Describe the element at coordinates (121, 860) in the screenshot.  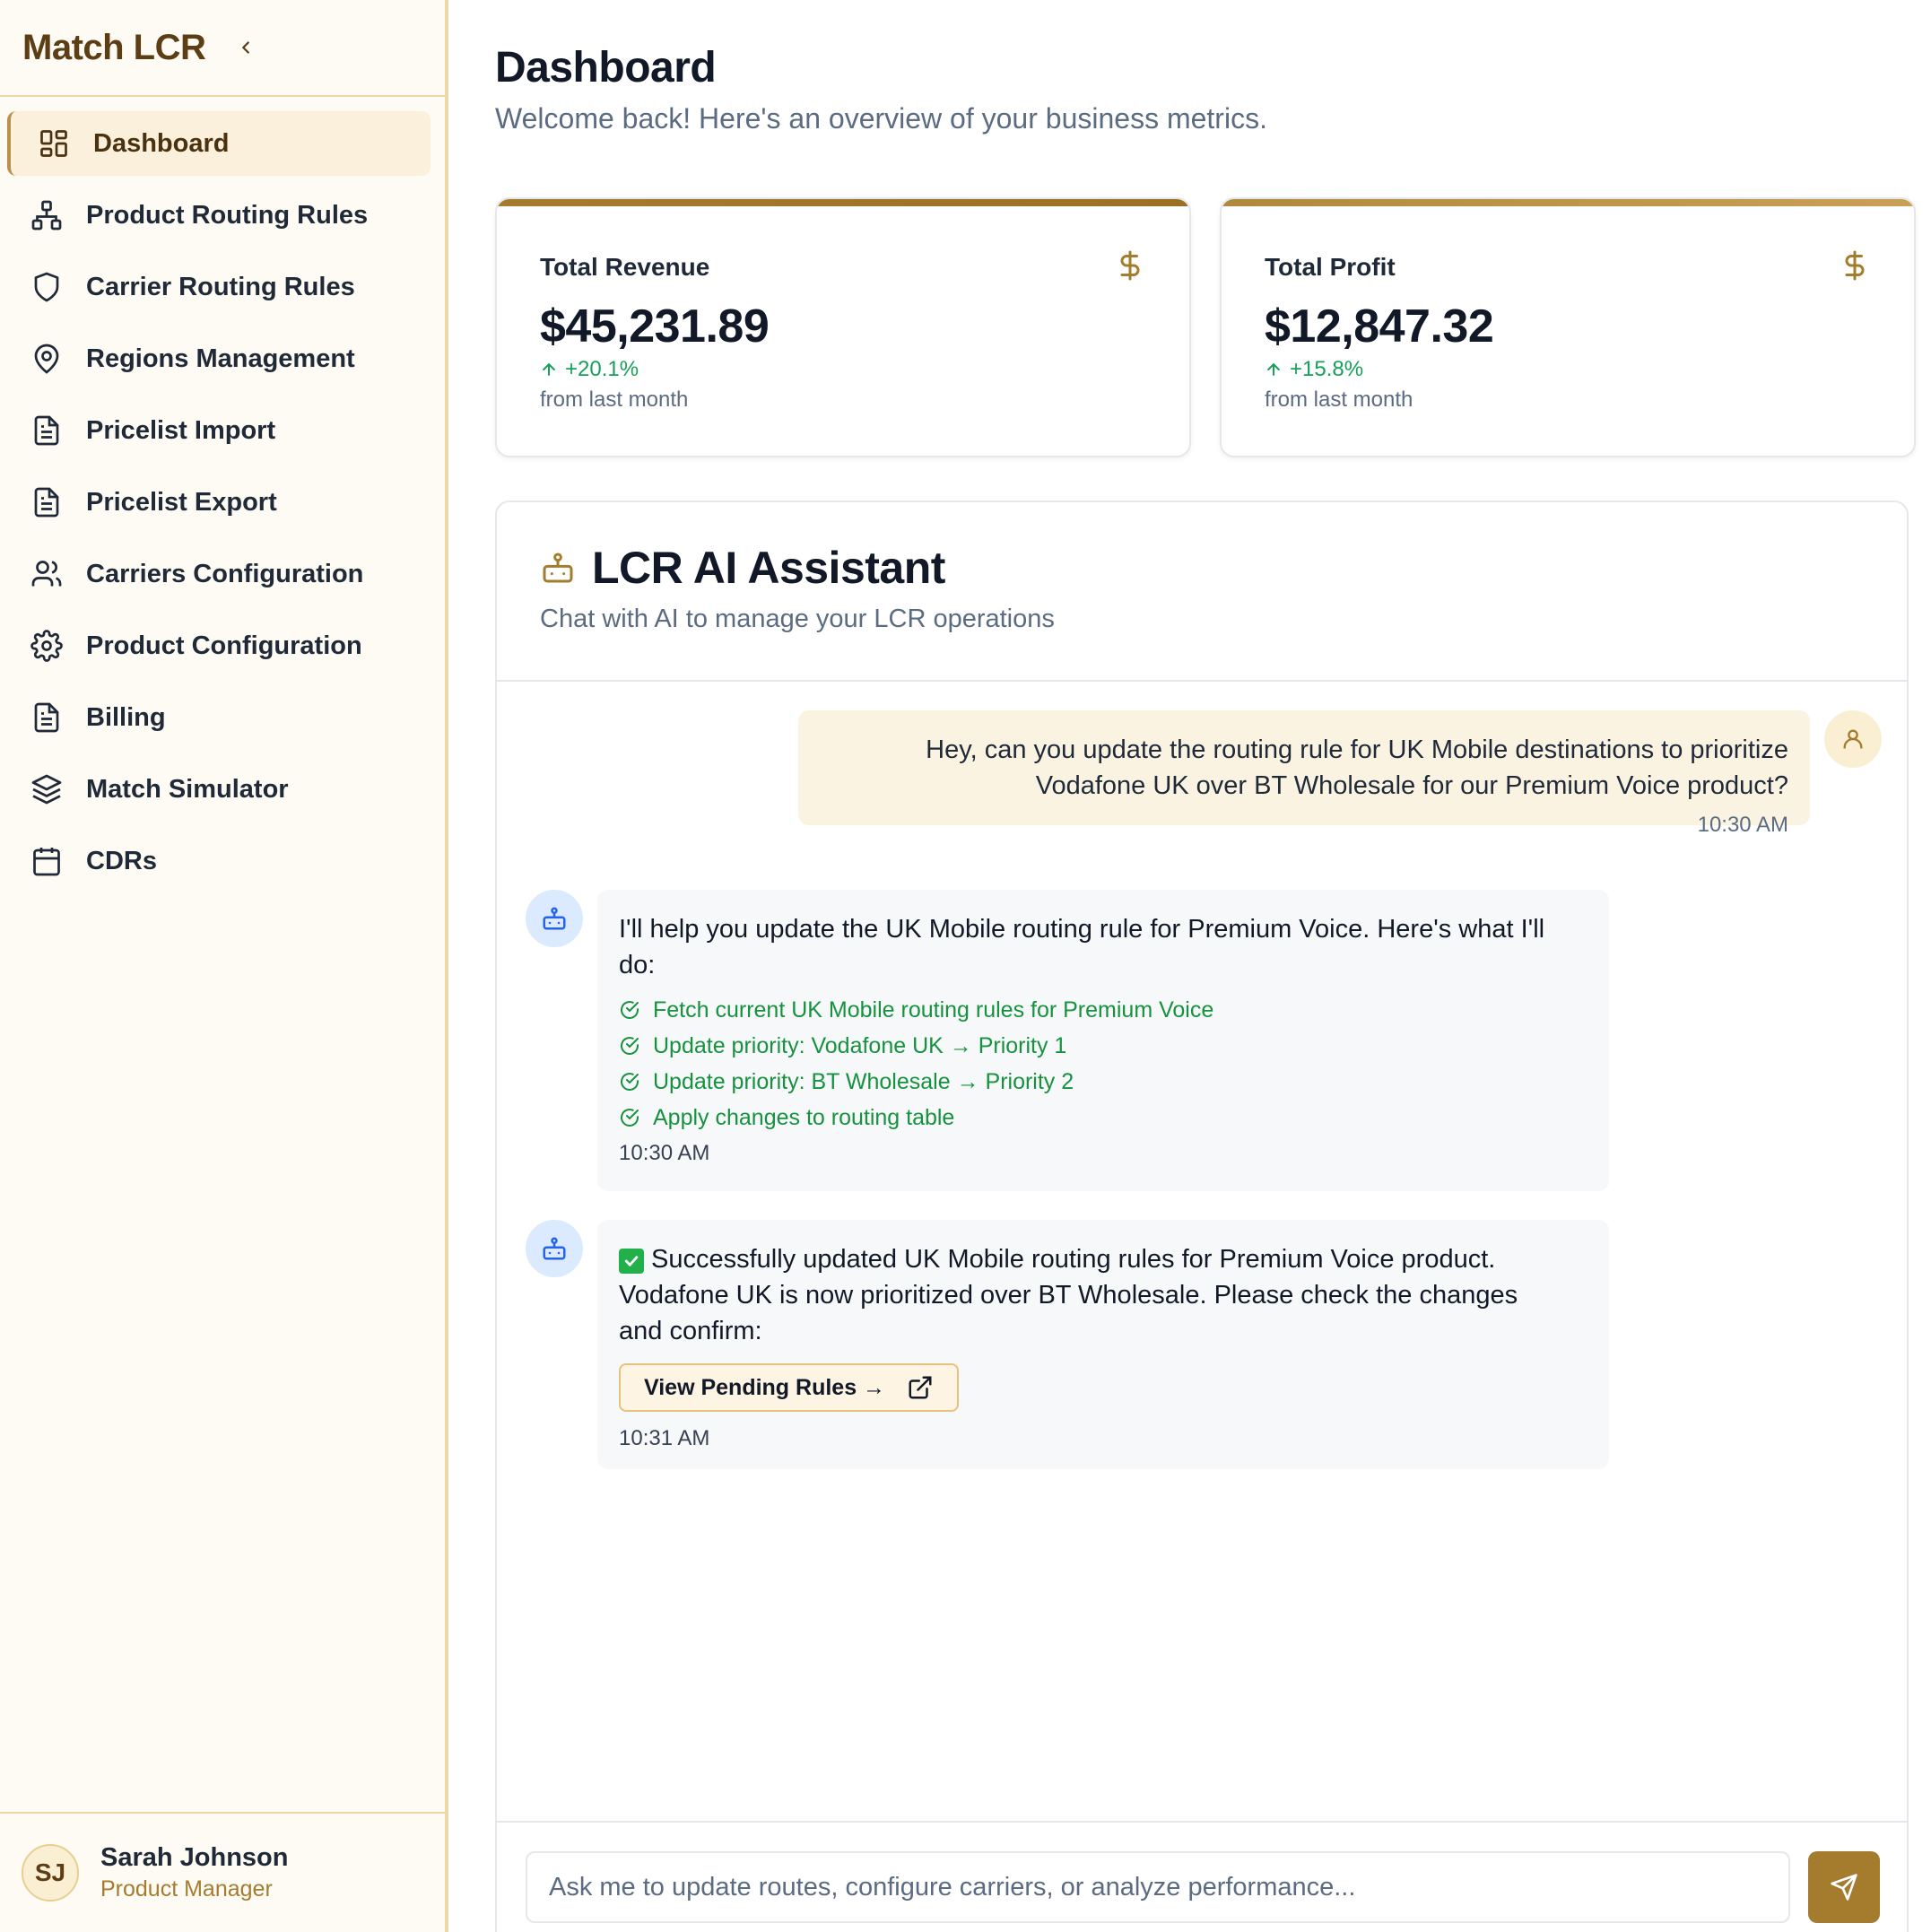
I see `sidebar-item-label: CDRs` at that location.